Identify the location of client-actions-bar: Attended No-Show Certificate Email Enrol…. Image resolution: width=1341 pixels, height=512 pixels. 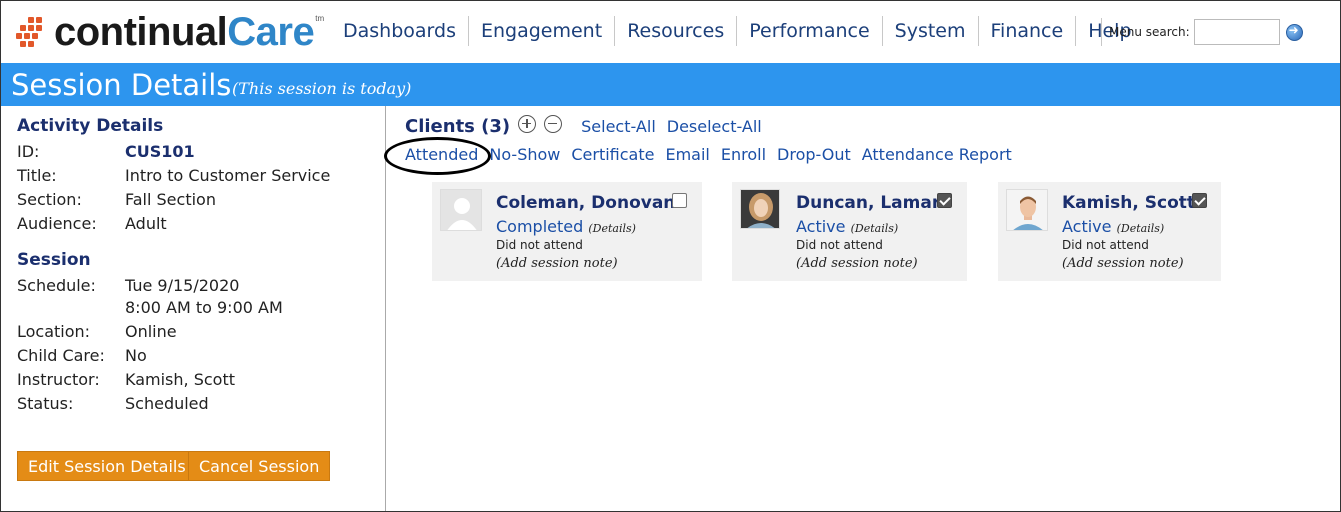
(714, 155).